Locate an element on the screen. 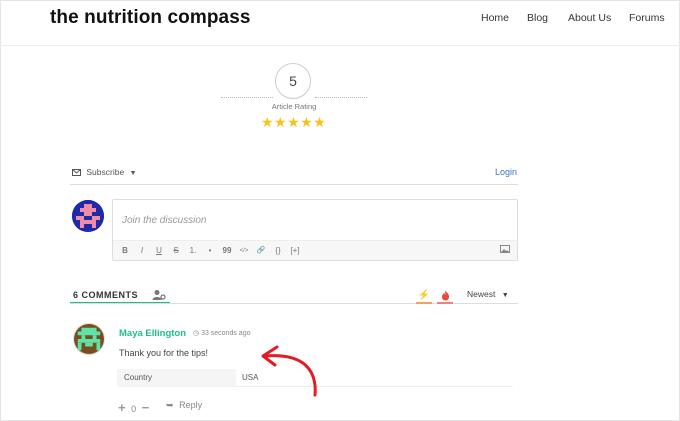  comment-author: Maya Ellington is located at coordinates (152, 333).